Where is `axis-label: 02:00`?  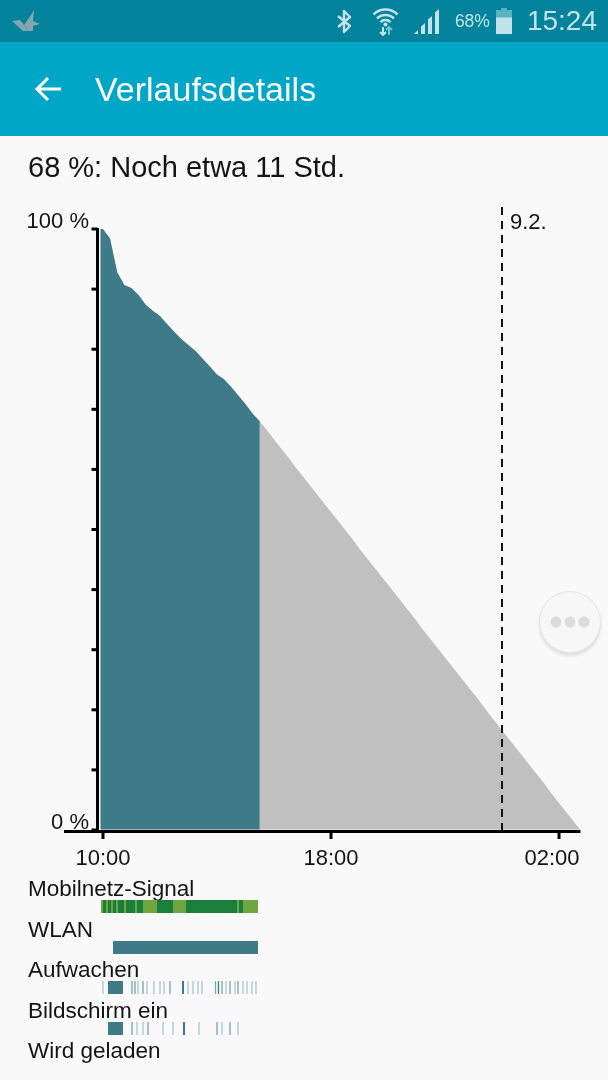 axis-label: 02:00 is located at coordinates (552, 857).